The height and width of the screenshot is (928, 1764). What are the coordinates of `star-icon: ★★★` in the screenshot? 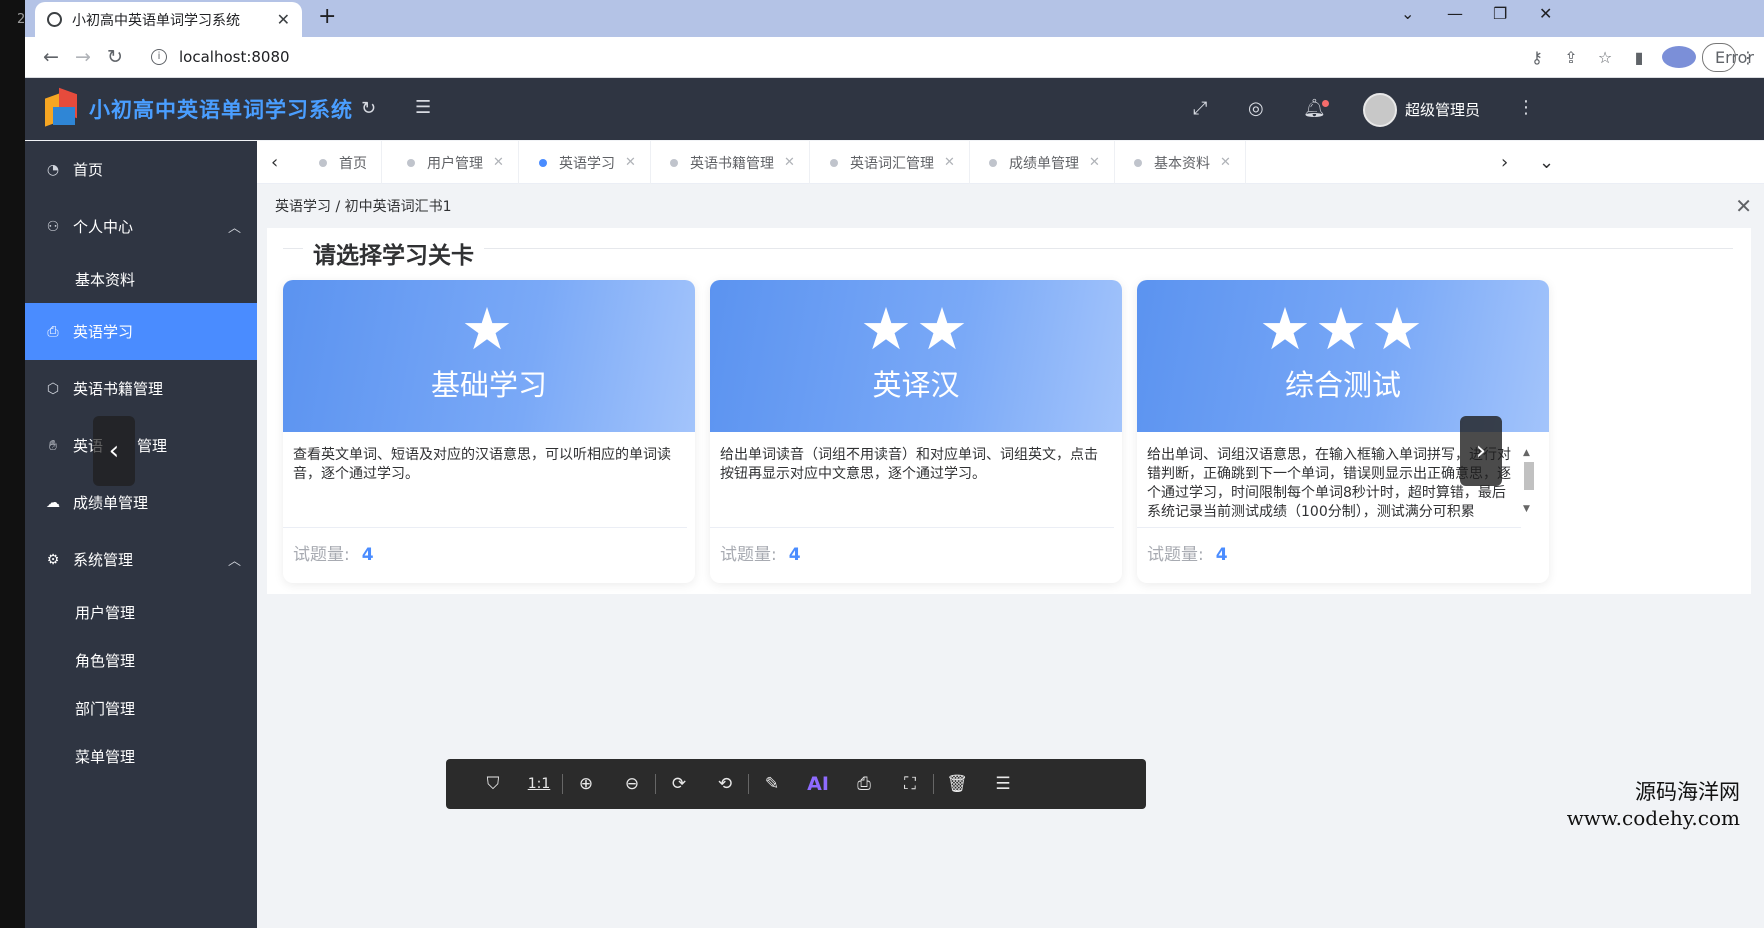 It's located at (1343, 329).